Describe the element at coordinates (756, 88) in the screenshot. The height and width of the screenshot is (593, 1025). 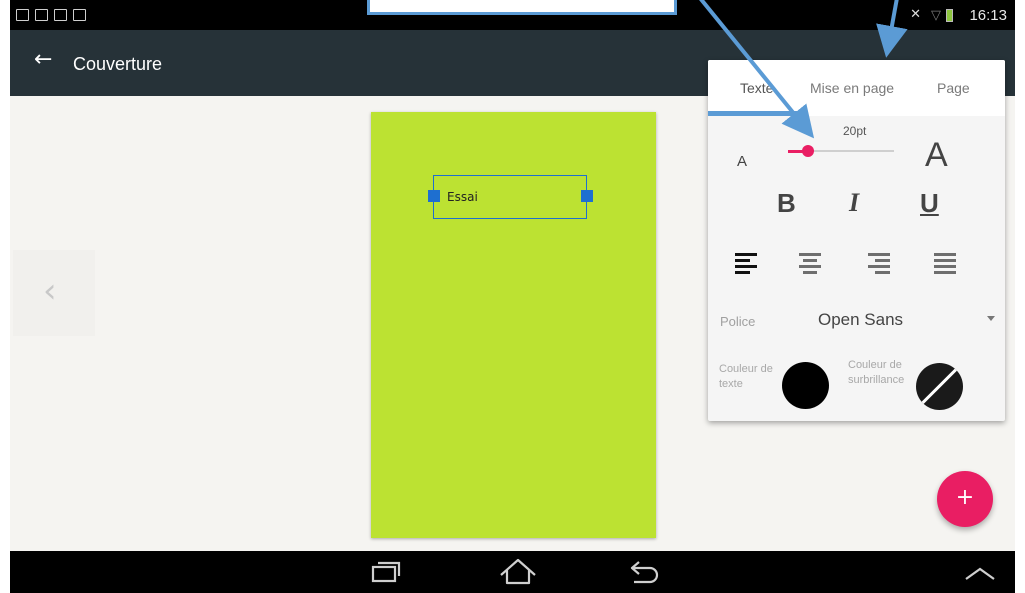
I see `tab-texte: Texte` at that location.